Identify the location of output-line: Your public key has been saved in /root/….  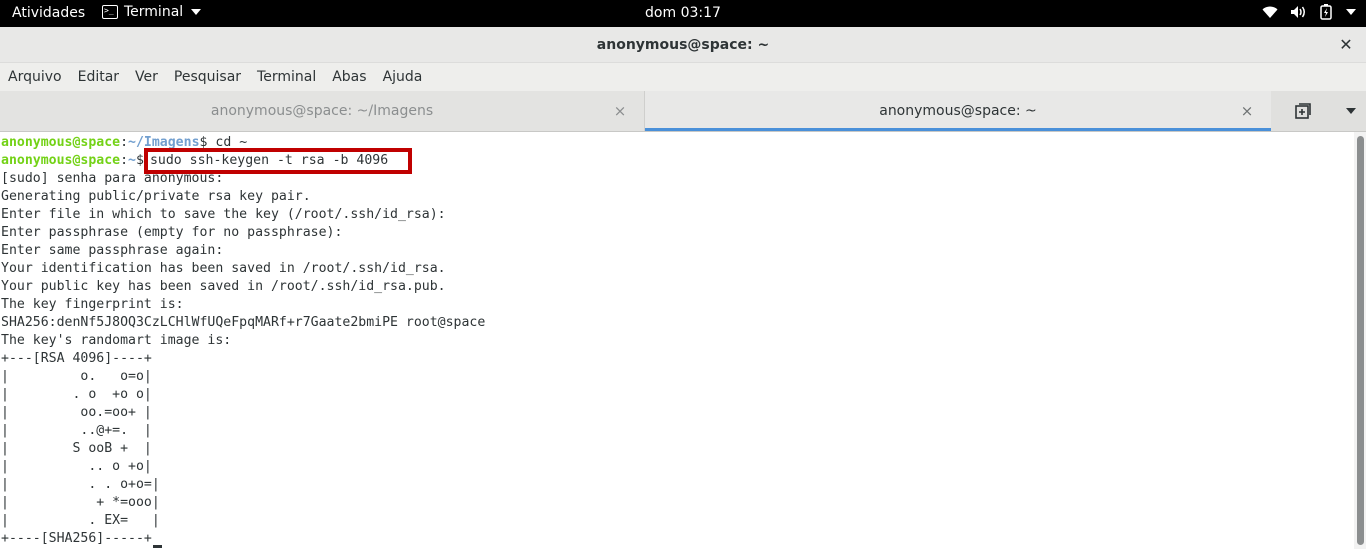
(223, 286).